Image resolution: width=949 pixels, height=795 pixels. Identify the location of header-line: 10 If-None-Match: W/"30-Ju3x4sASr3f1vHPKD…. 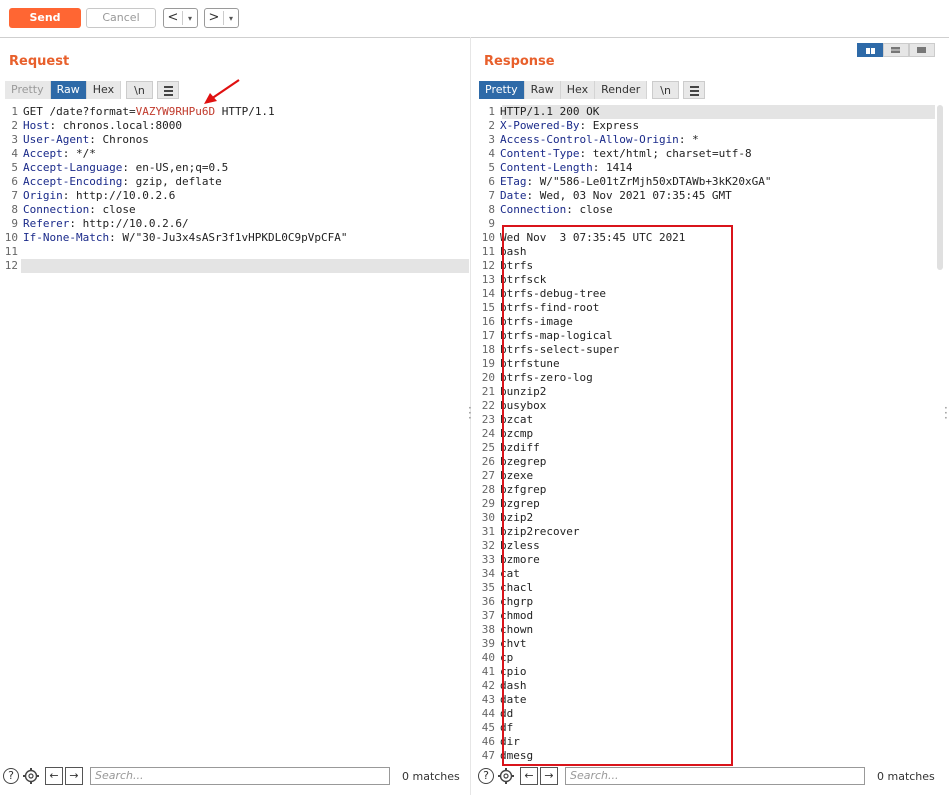
(234, 238).